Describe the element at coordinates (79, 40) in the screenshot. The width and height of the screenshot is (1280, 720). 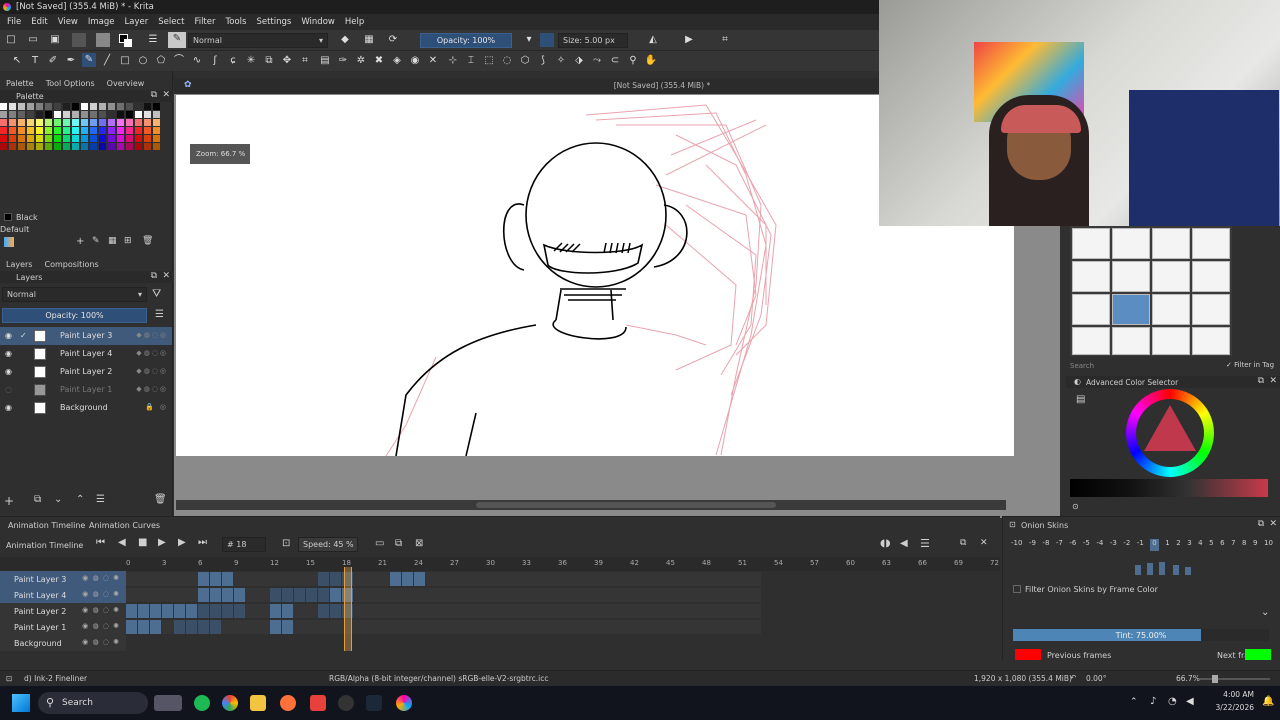
I see `gradient-preset-icon` at that location.